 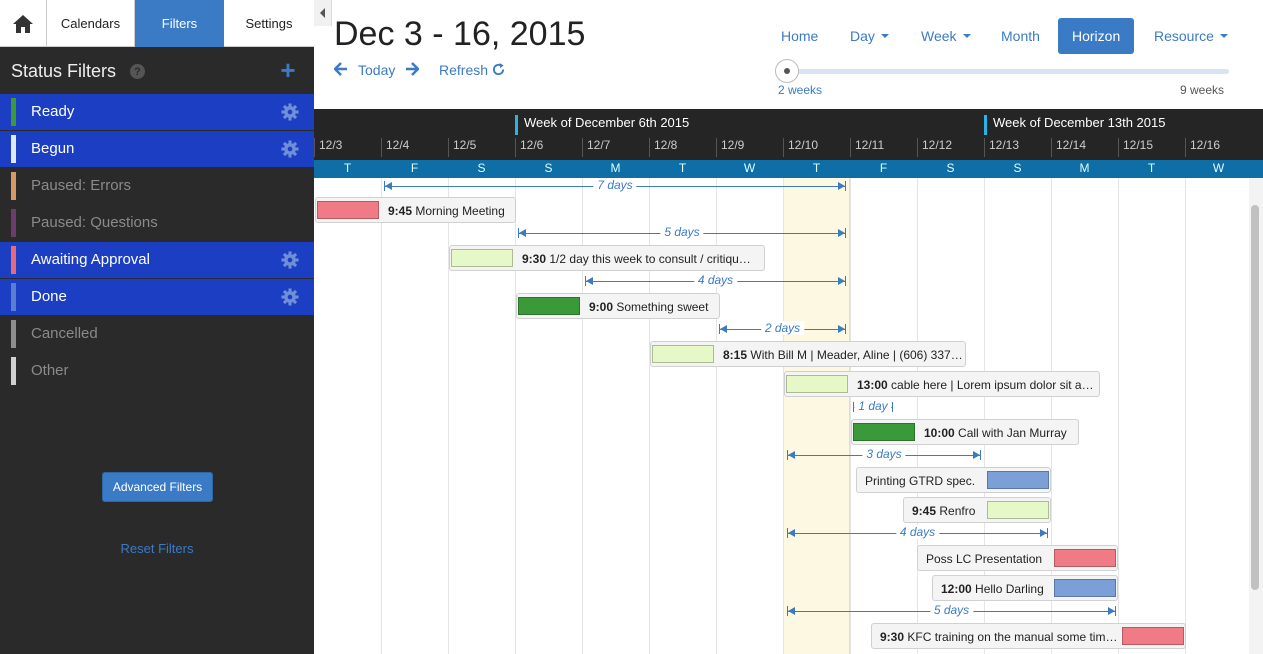 I want to click on duration-label: 5 days, so click(x=682, y=232).